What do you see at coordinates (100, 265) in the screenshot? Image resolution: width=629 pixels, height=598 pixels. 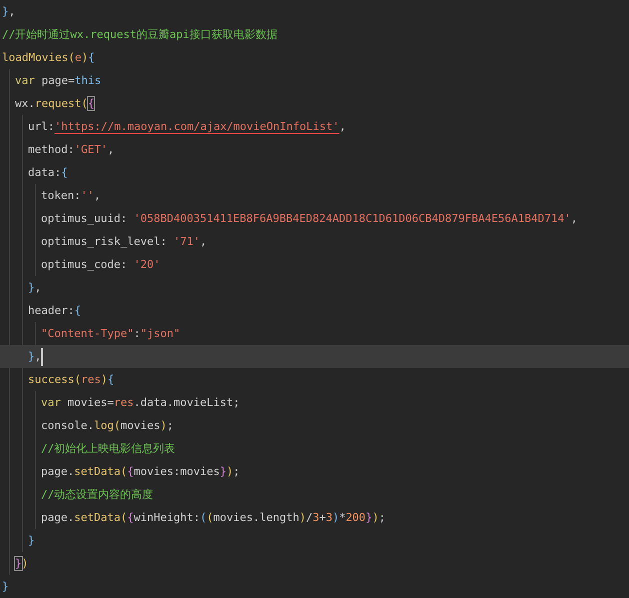 I see `code-line: optimus_code: '20'` at bounding box center [100, 265].